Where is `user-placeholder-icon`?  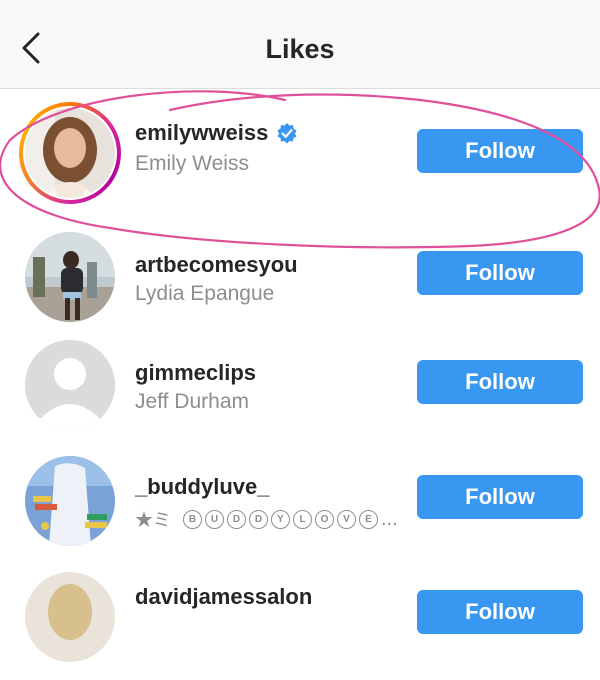
user-placeholder-icon is located at coordinates (70, 385).